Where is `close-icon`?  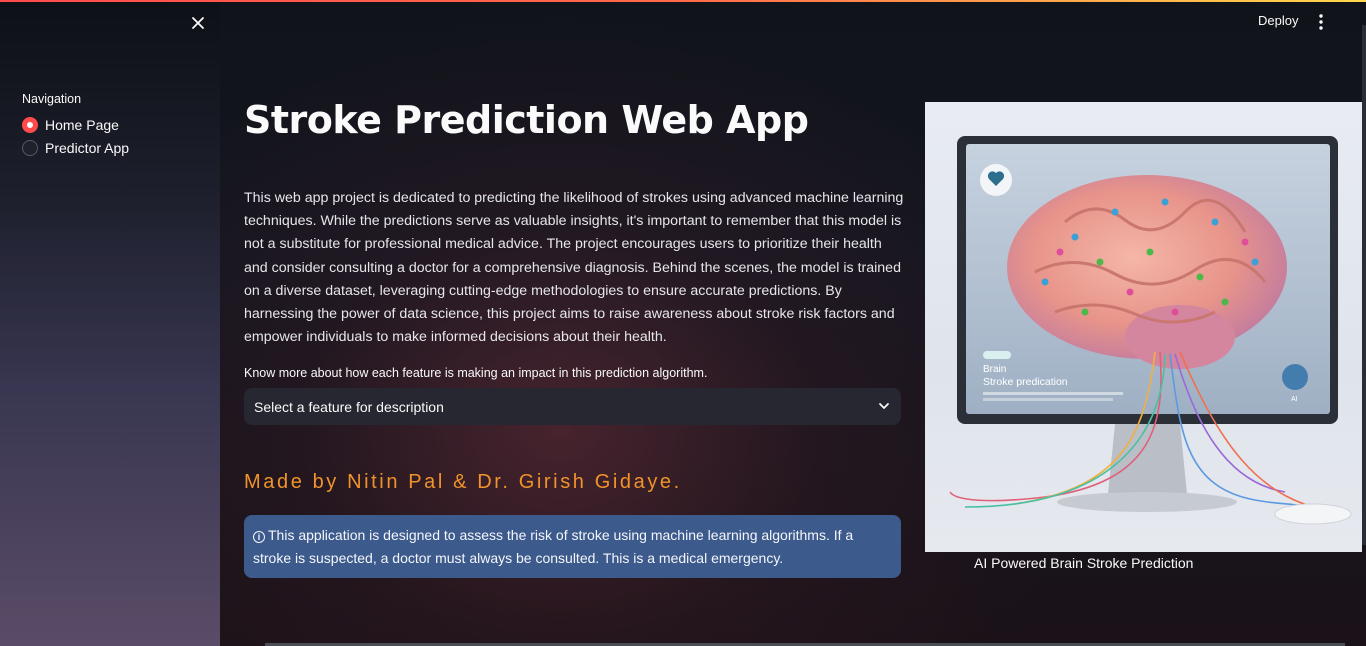
close-icon is located at coordinates (198, 23).